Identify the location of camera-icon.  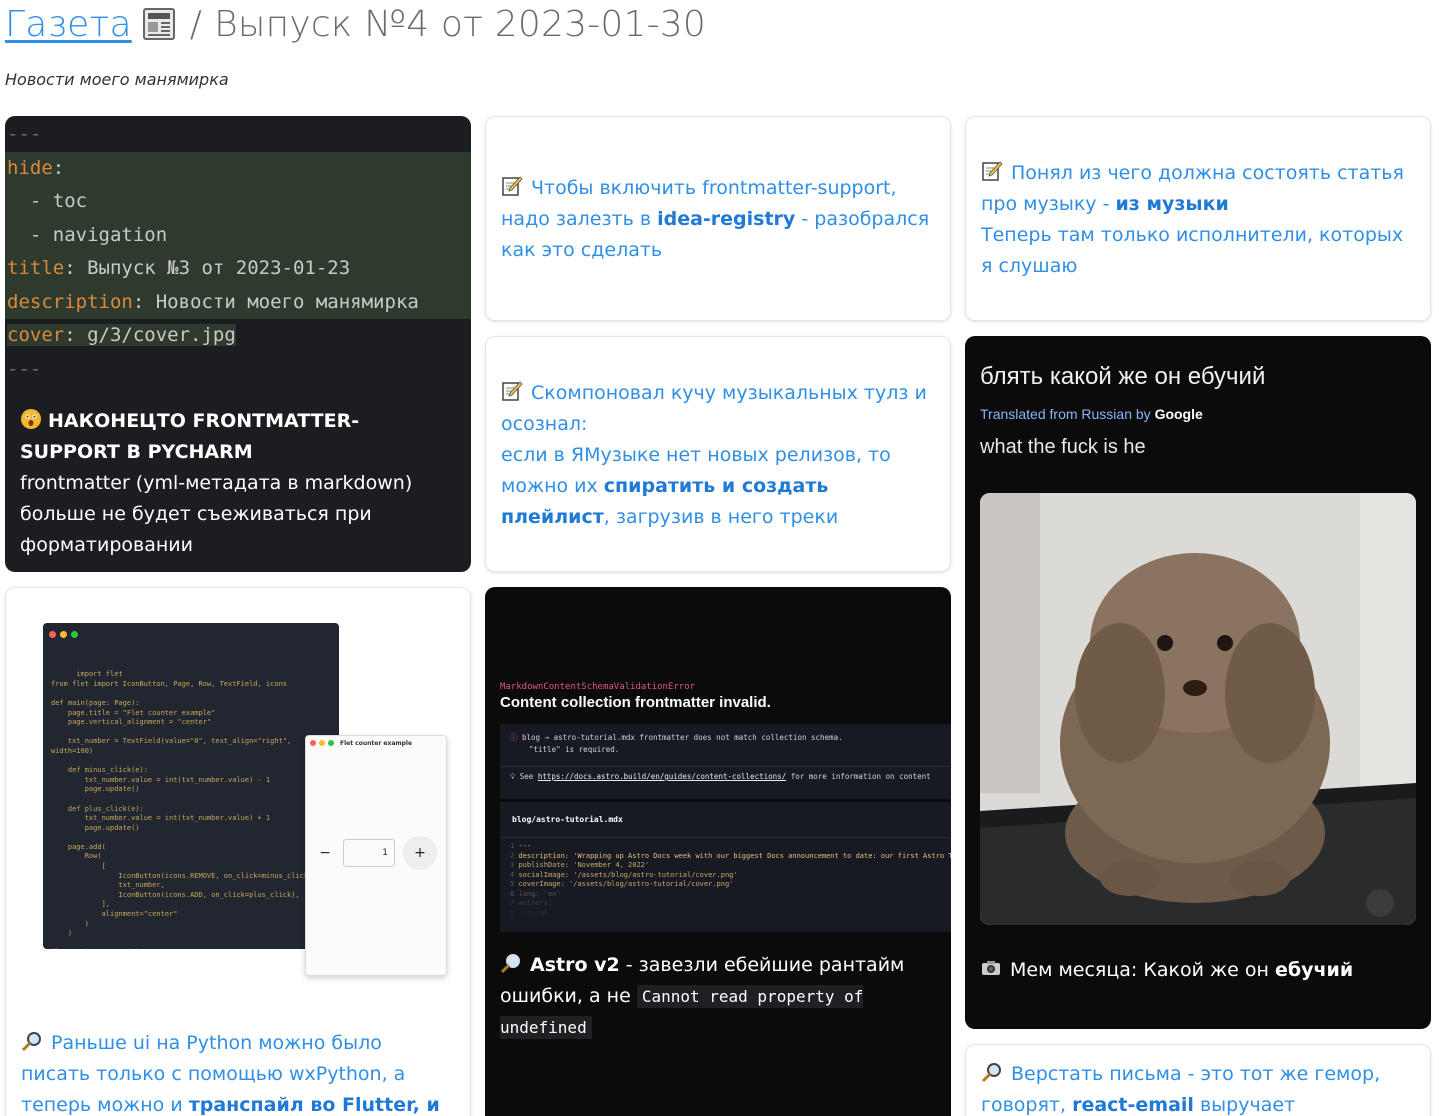
(991, 968).